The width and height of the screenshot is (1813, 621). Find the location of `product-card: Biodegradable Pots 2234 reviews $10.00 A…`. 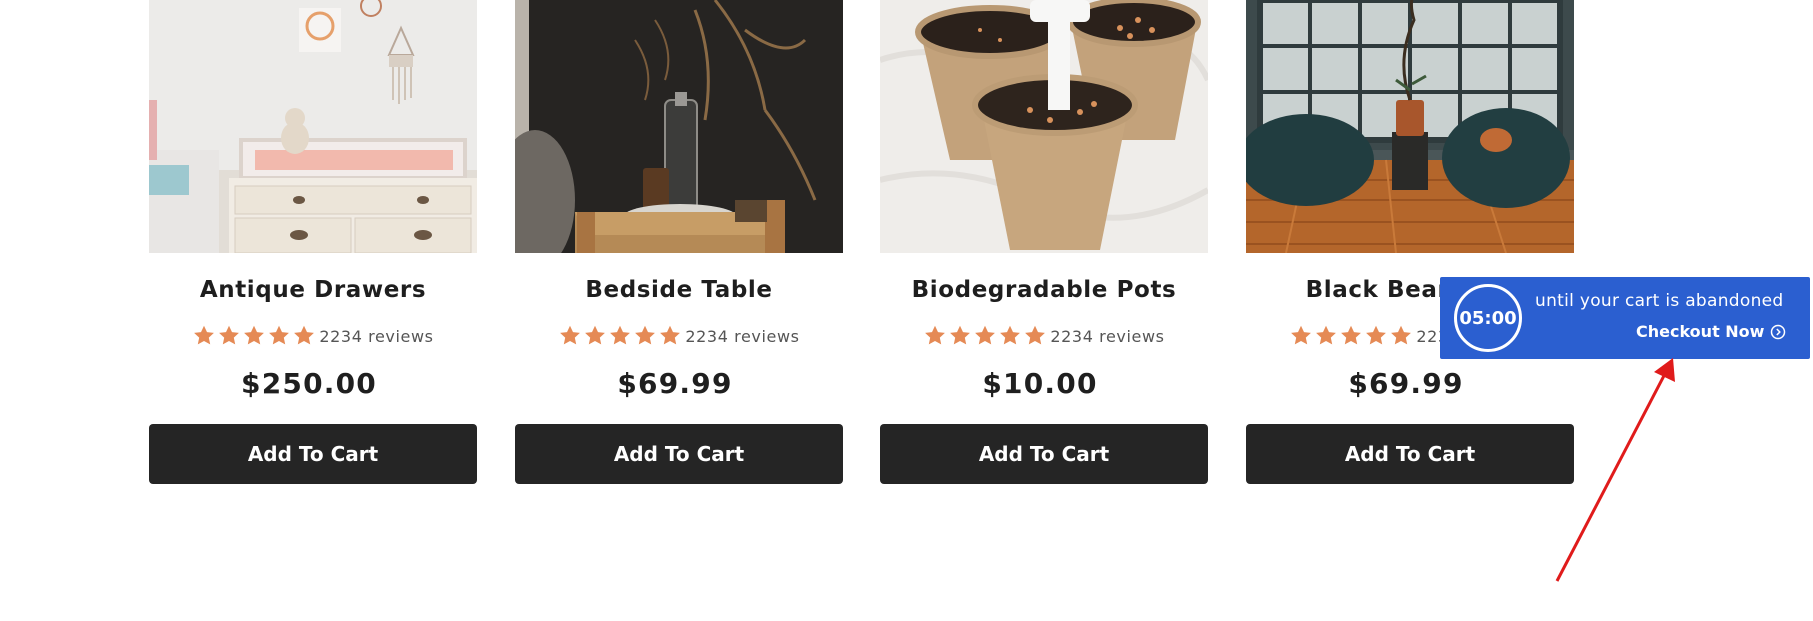

product-card: Biodegradable Pots 2234 reviews $10.00 A… is located at coordinates (1044, 242).